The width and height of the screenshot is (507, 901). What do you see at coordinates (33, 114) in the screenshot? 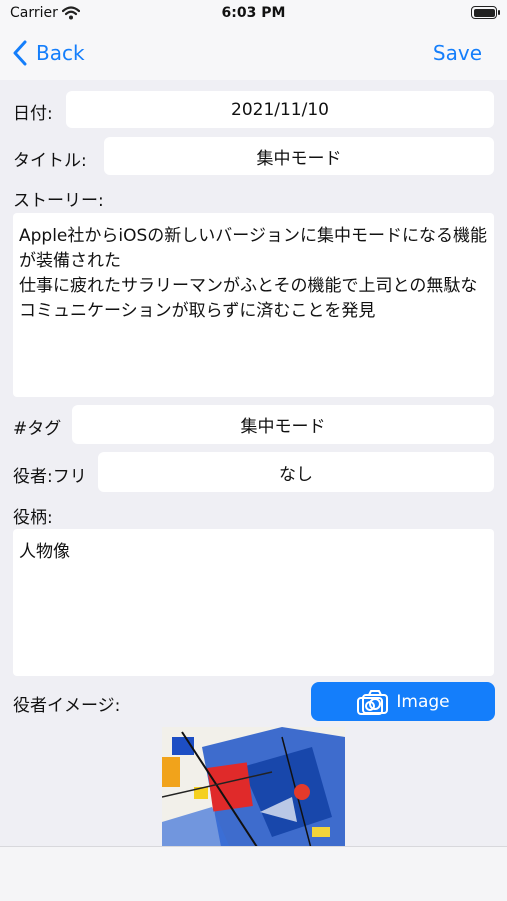
I see `date-label: 日付:` at bounding box center [33, 114].